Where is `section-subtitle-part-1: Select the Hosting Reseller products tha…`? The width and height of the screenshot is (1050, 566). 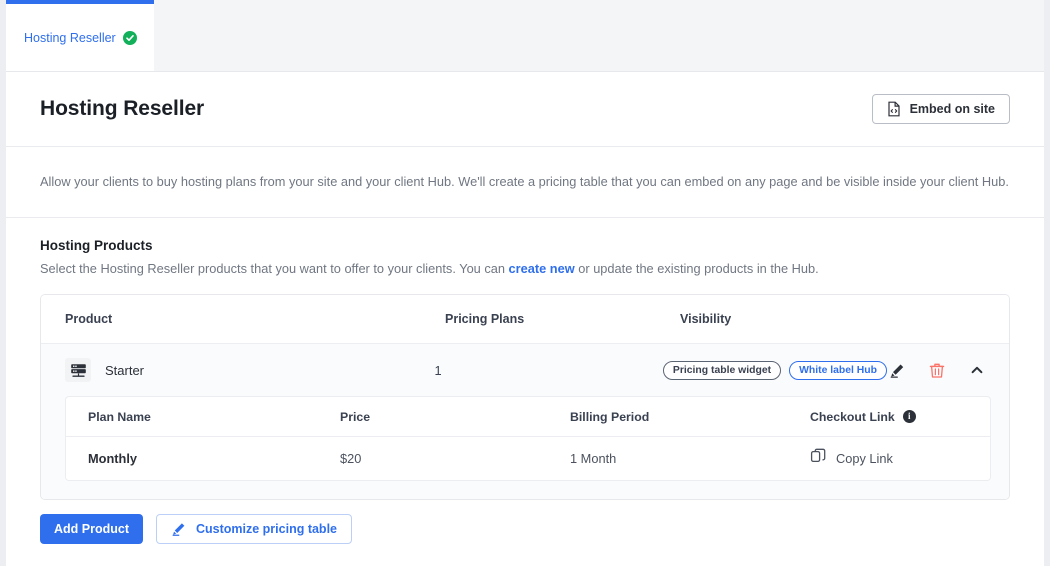 section-subtitle-part-1: Select the Hosting Reseller products tha… is located at coordinates (274, 268).